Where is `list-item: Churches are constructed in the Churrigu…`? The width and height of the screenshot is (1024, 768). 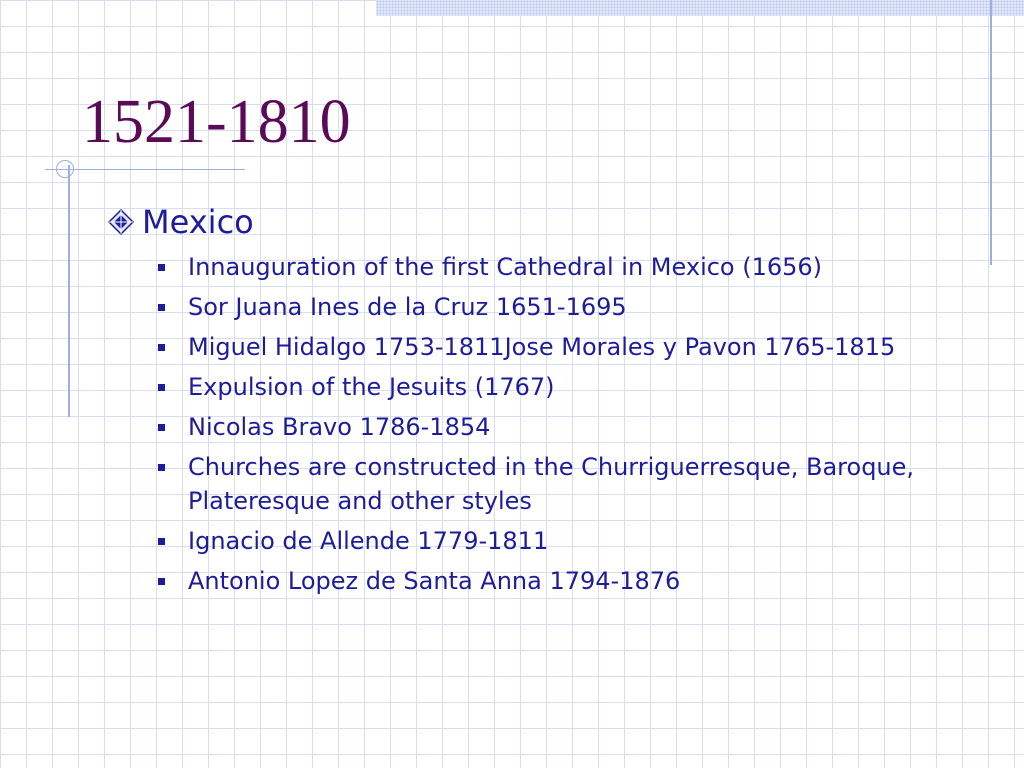
list-item: Churches are constructed in the Churrigu… is located at coordinates (558, 484).